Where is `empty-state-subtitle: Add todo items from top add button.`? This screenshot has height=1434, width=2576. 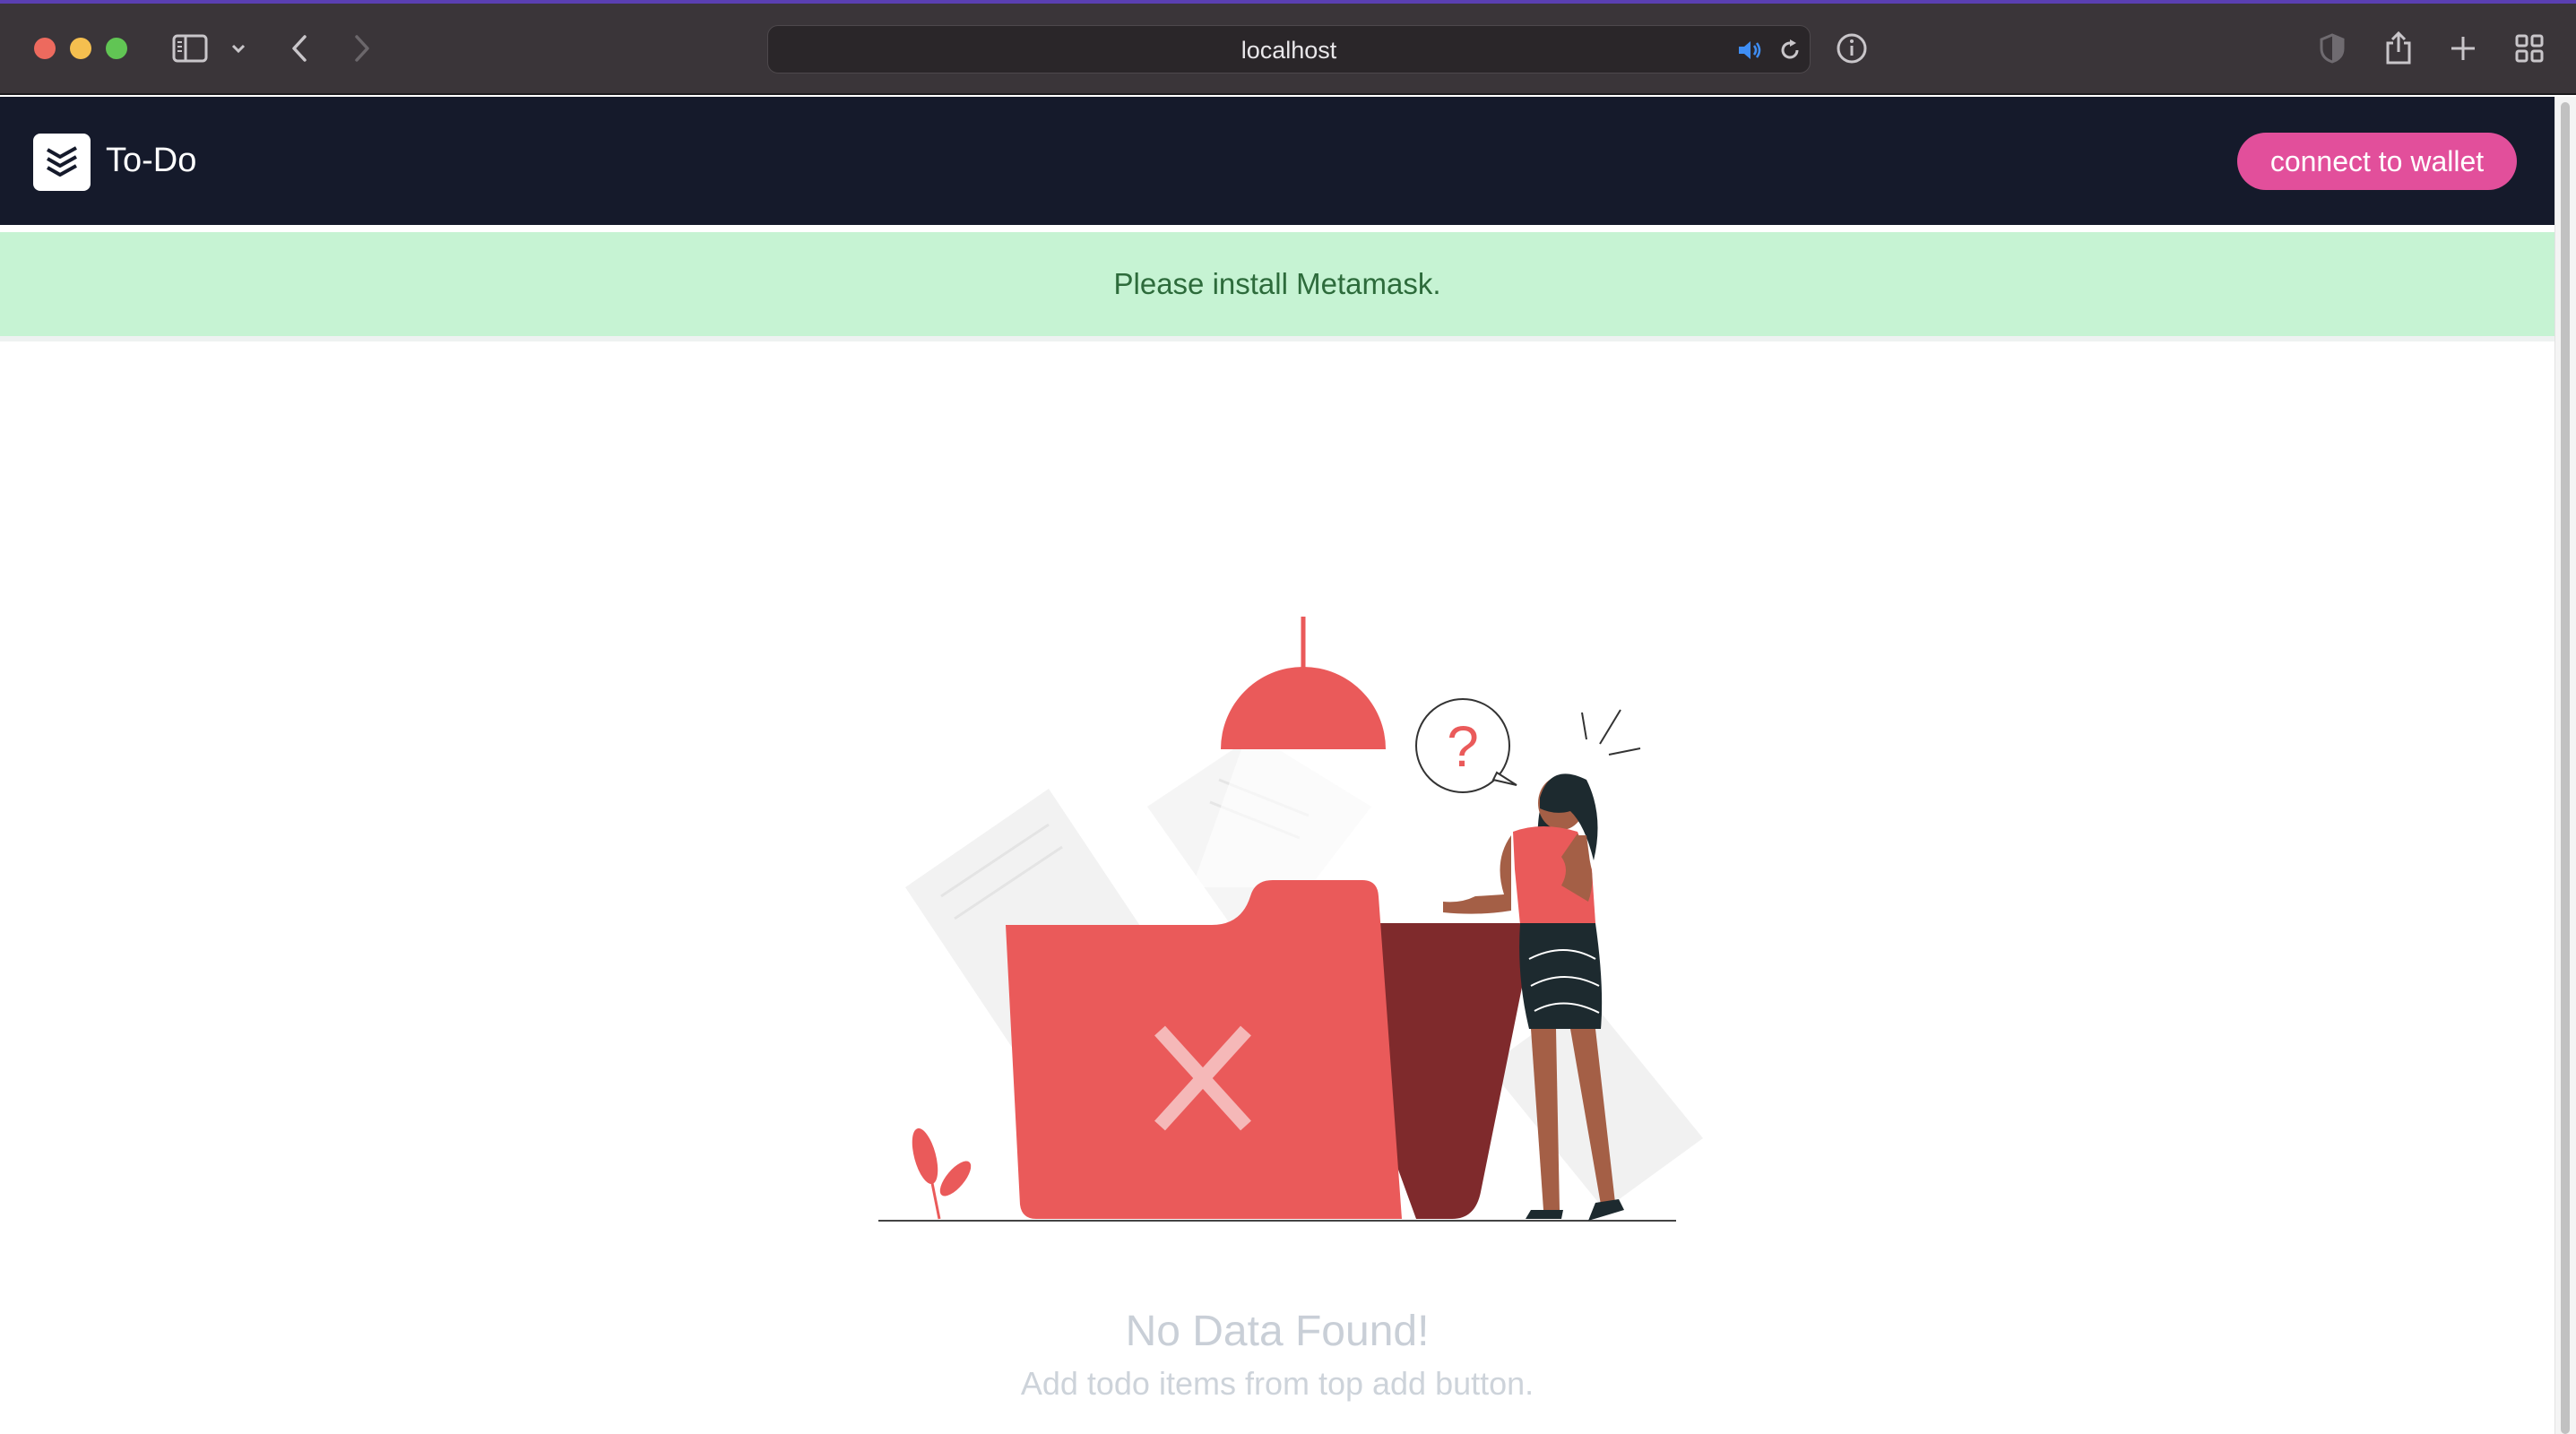 empty-state-subtitle: Add todo items from top add button. is located at coordinates (1277, 1383).